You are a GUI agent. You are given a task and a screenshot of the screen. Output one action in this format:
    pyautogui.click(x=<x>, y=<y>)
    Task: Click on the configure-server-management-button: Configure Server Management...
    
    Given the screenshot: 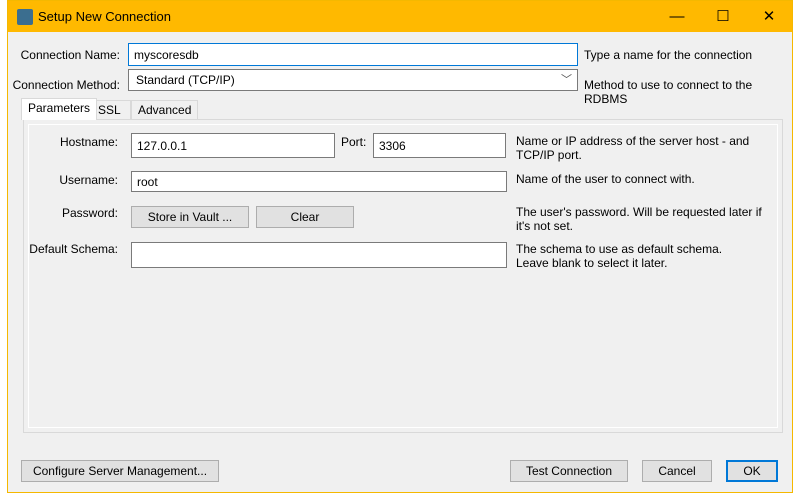 What is the action you would take?
    pyautogui.click(x=120, y=471)
    